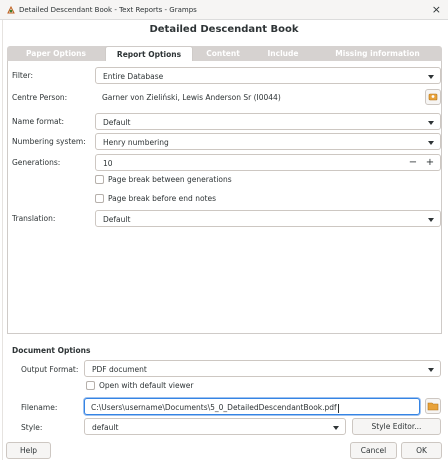 The height and width of the screenshot is (460, 448). I want to click on ok-button: OK, so click(421, 450).